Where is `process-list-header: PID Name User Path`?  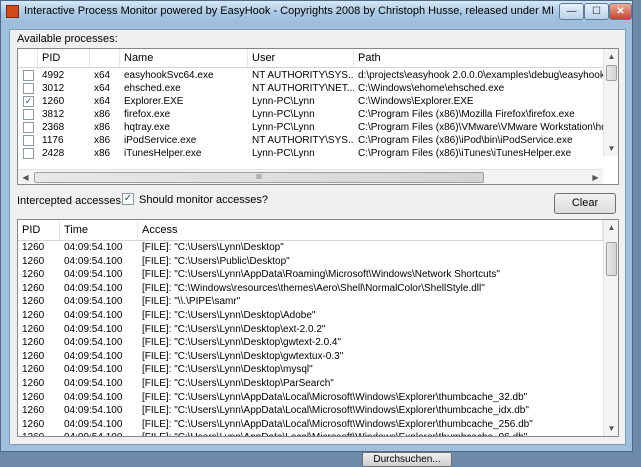
process-list-header: PID Name User Path is located at coordinates (318, 58).